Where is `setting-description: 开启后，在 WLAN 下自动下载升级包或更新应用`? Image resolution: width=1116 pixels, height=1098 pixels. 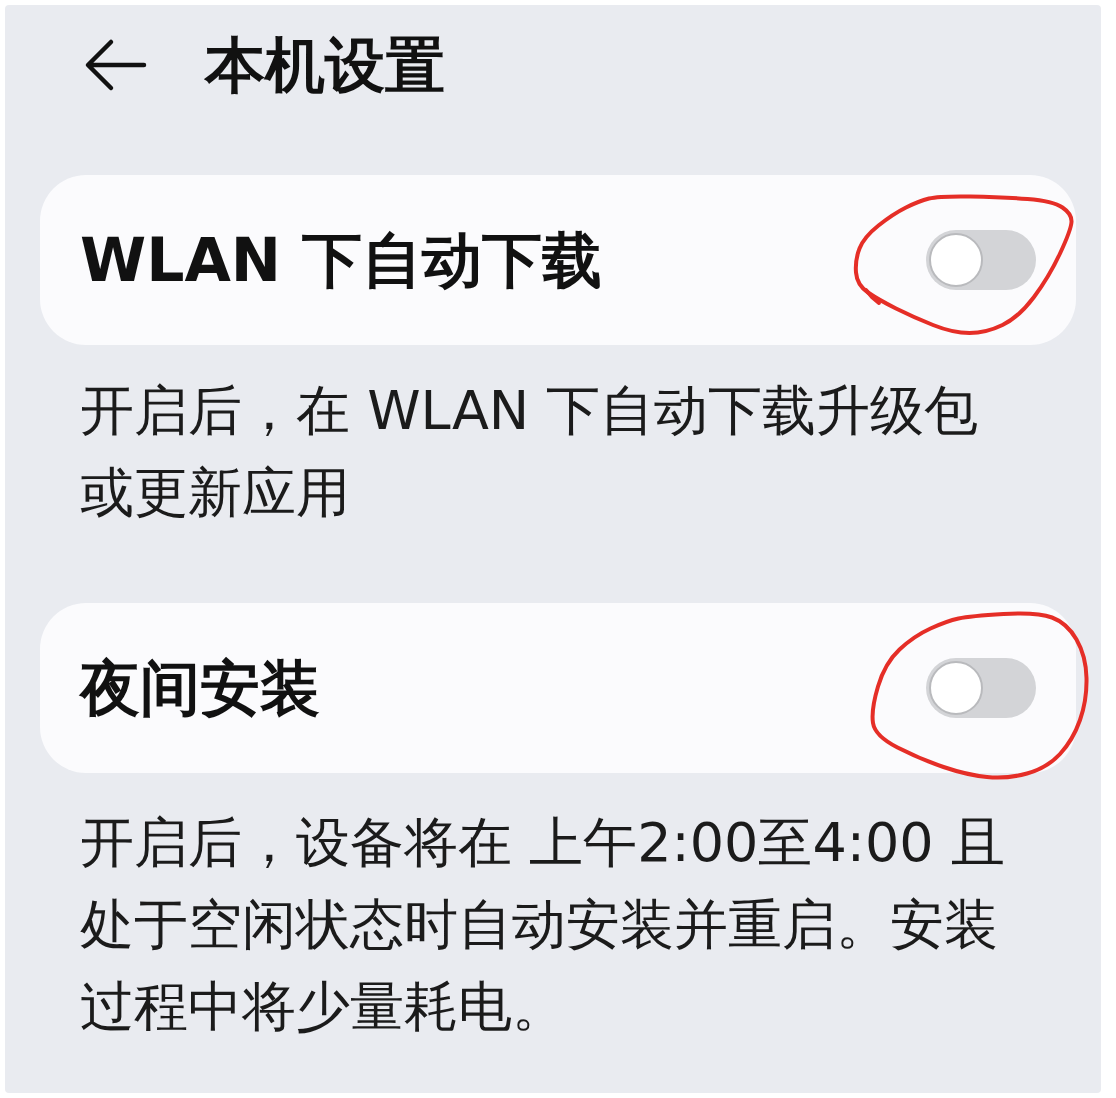
setting-description: 开启后，在 WLAN 下自动下载升级包或更新应用 is located at coordinates (530, 452).